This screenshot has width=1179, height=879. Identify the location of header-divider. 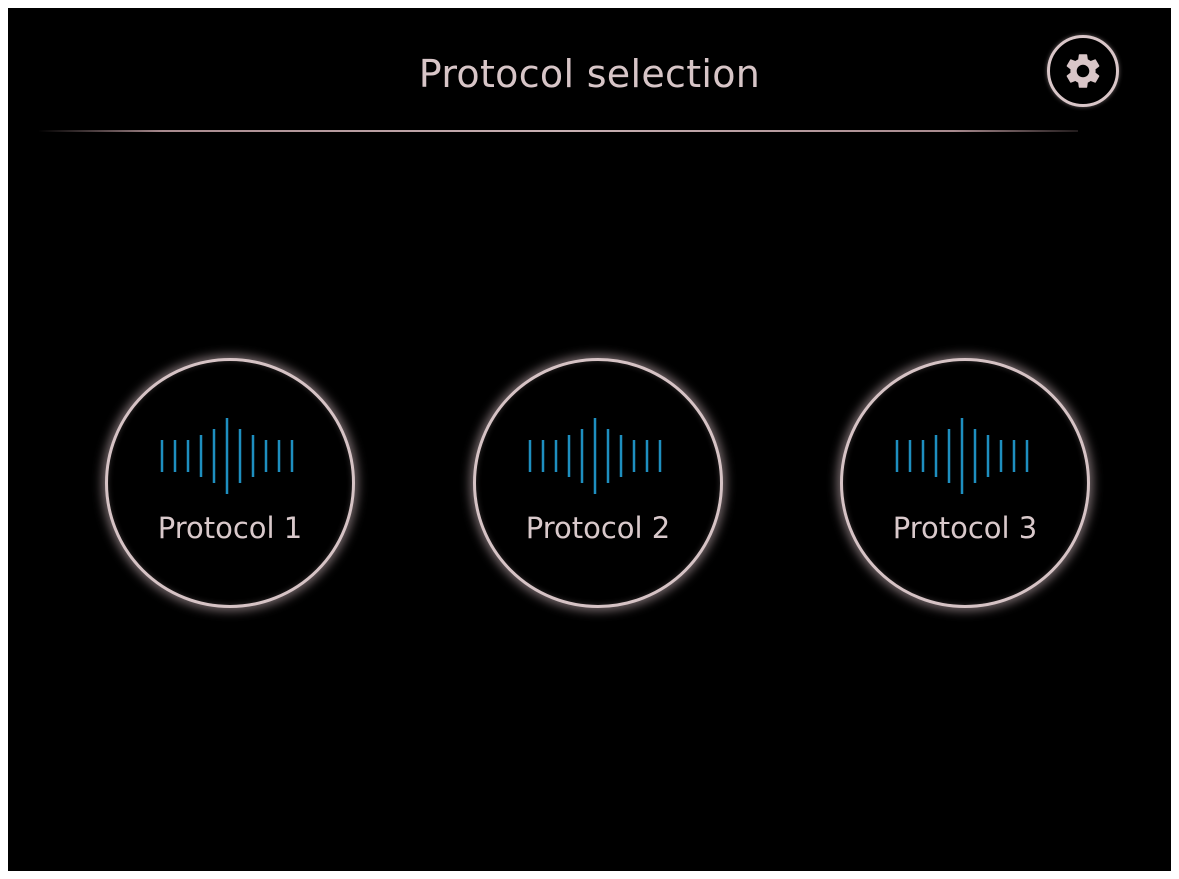
(558, 131).